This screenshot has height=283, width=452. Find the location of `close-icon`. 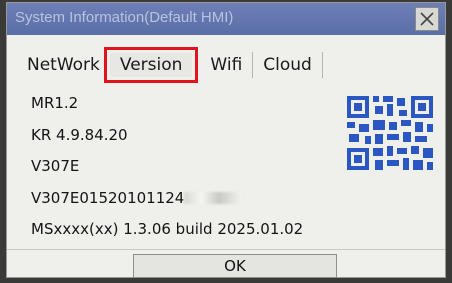

close-icon is located at coordinates (427, 19).